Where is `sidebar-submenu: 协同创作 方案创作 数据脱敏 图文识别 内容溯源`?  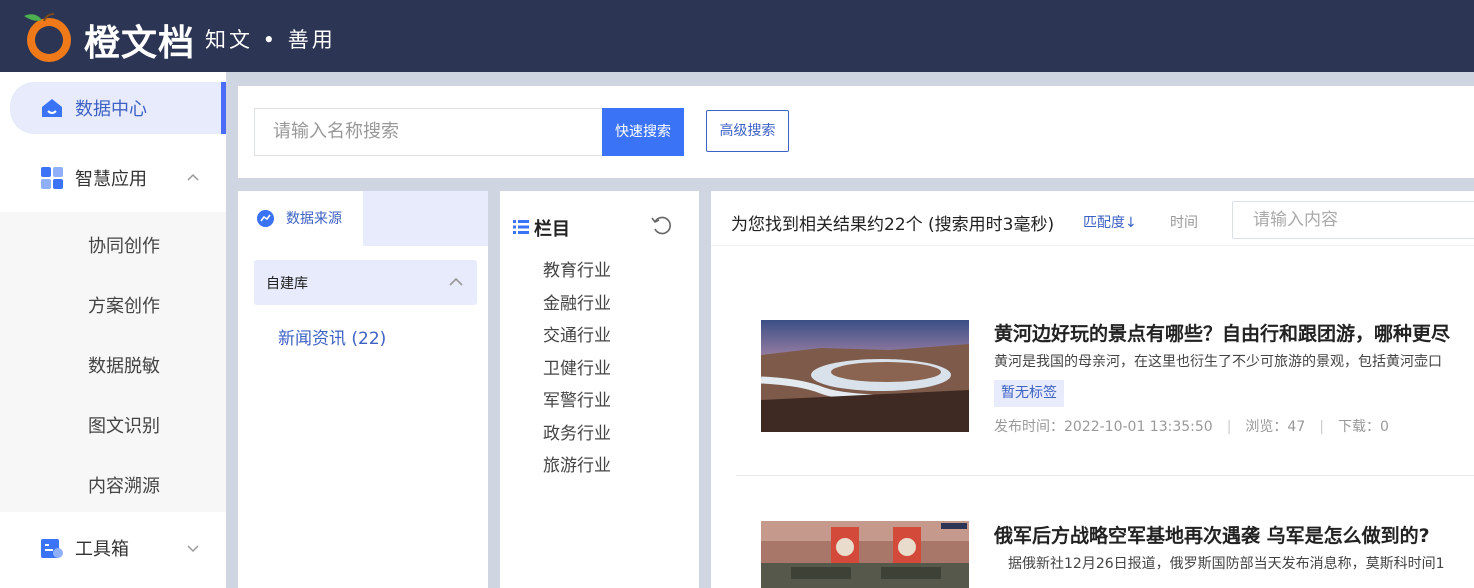
sidebar-submenu: 协同创作 方案创作 数据脱敏 图文识别 内容溯源 is located at coordinates (113, 362).